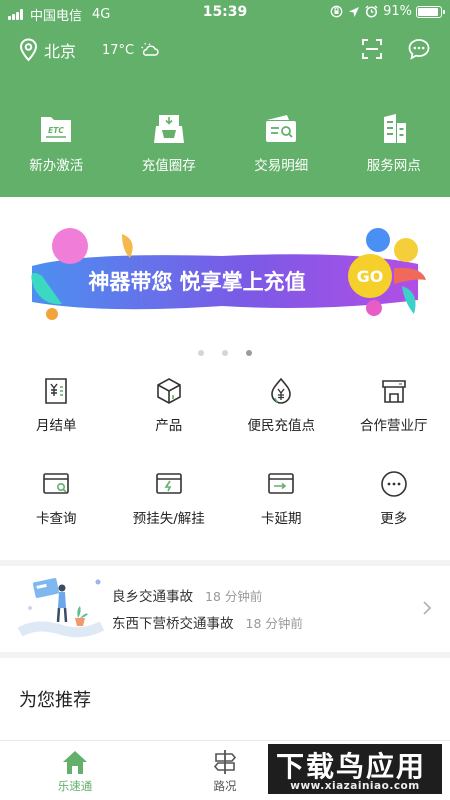 Image resolution: width=450 pixels, height=800 pixels. I want to click on service-more: 更多, so click(394, 515).